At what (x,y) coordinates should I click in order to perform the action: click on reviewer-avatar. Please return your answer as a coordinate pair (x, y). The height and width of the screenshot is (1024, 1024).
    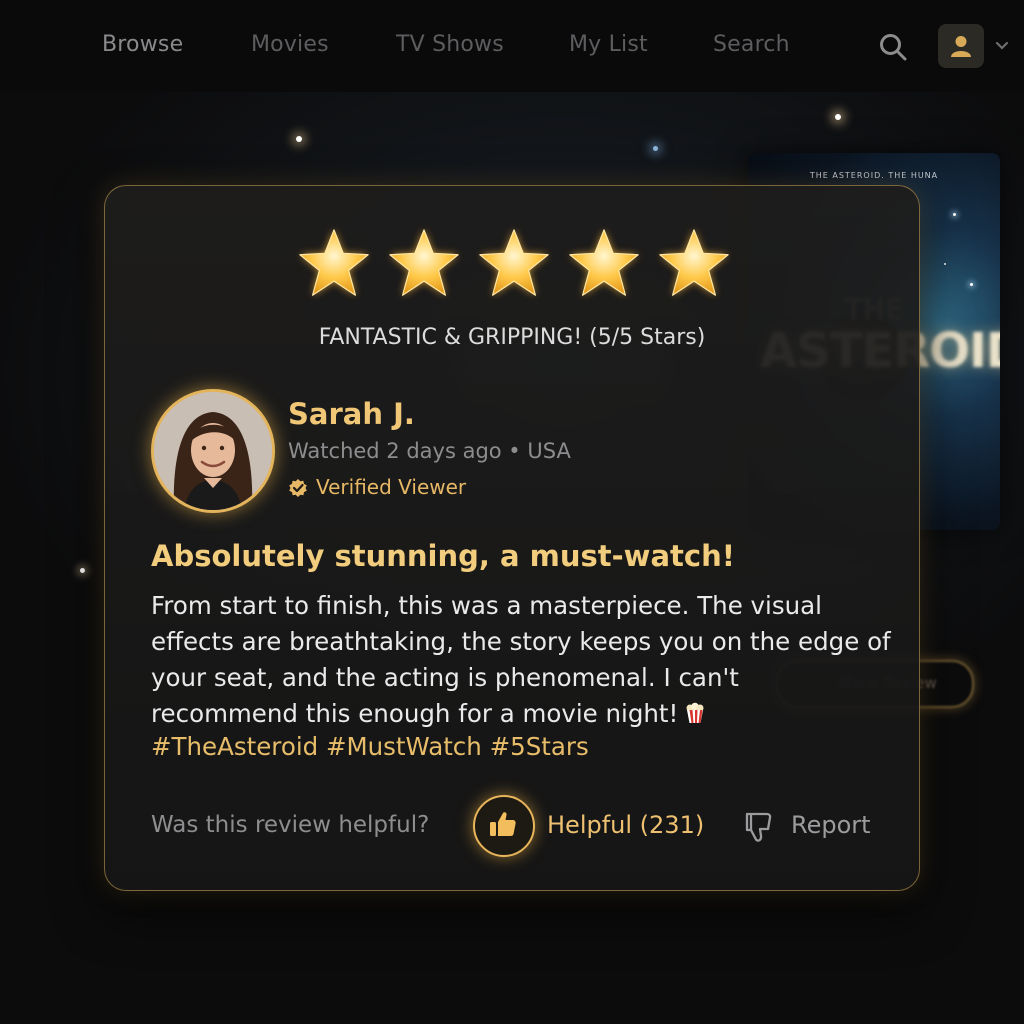
    Looking at the image, I should click on (213, 451).